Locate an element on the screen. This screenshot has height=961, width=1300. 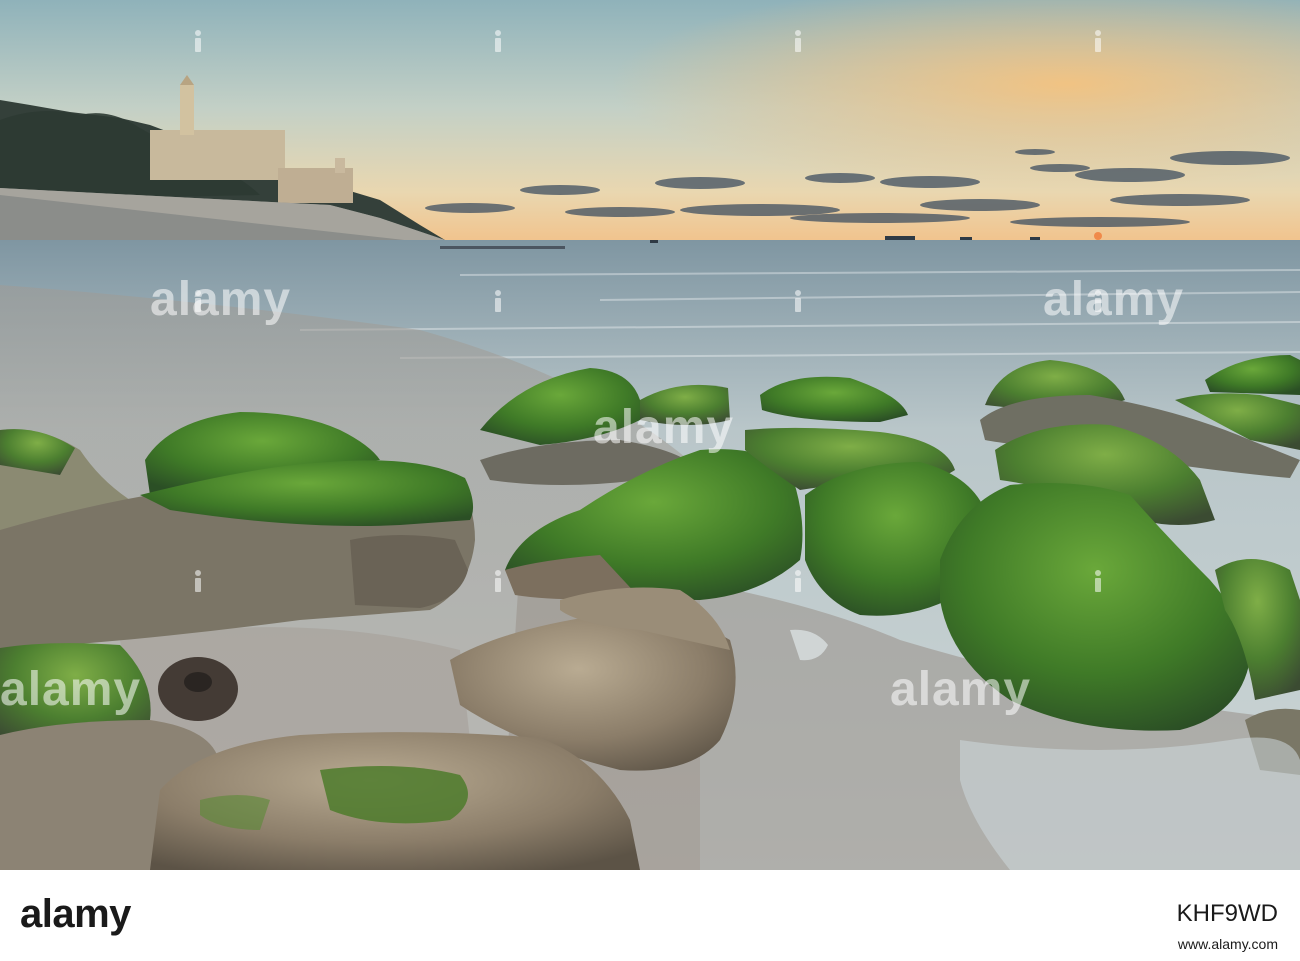
building-church is located at coordinates (217, 155).